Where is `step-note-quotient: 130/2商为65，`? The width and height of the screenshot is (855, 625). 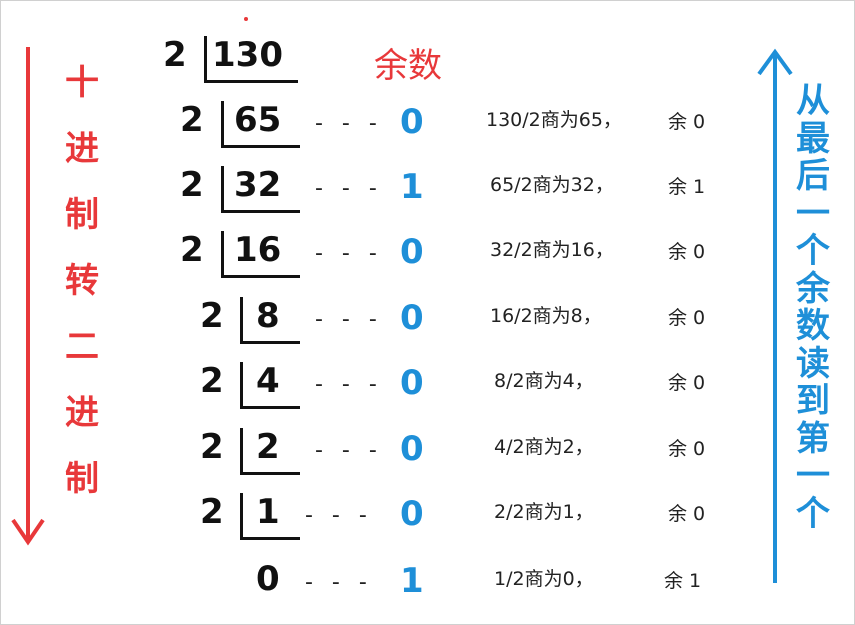 step-note-quotient: 130/2商为65， is located at coordinates (554, 120).